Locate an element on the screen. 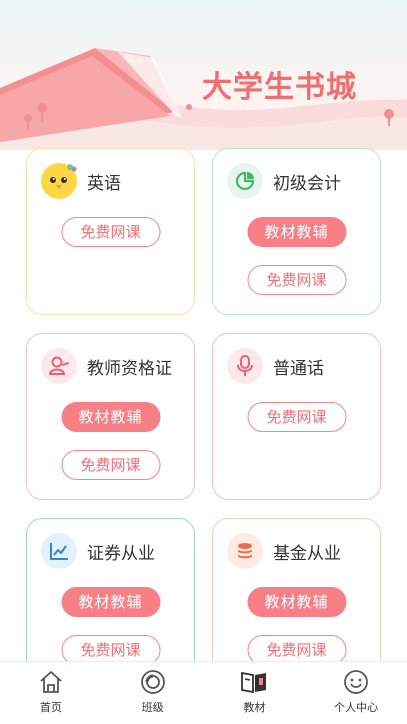 The width and height of the screenshot is (407, 724). class-icon is located at coordinates (152, 682).